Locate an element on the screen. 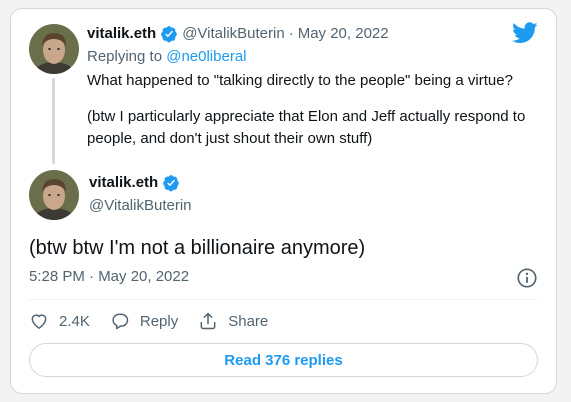  thread-connector-line is located at coordinates (53, 121).